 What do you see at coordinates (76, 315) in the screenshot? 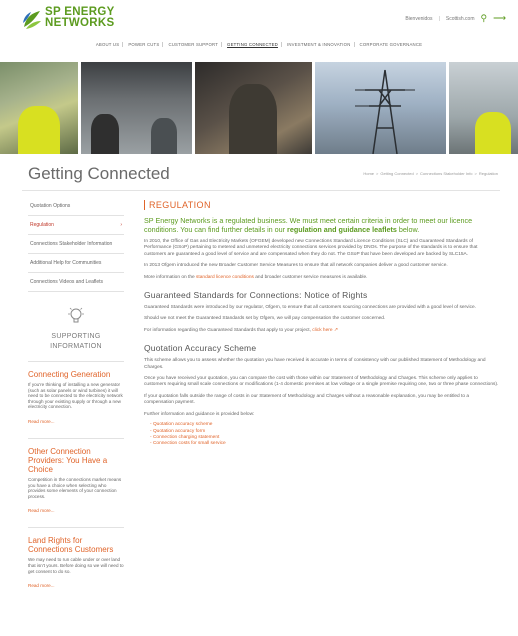
I see `lightbulb-icon` at bounding box center [76, 315].